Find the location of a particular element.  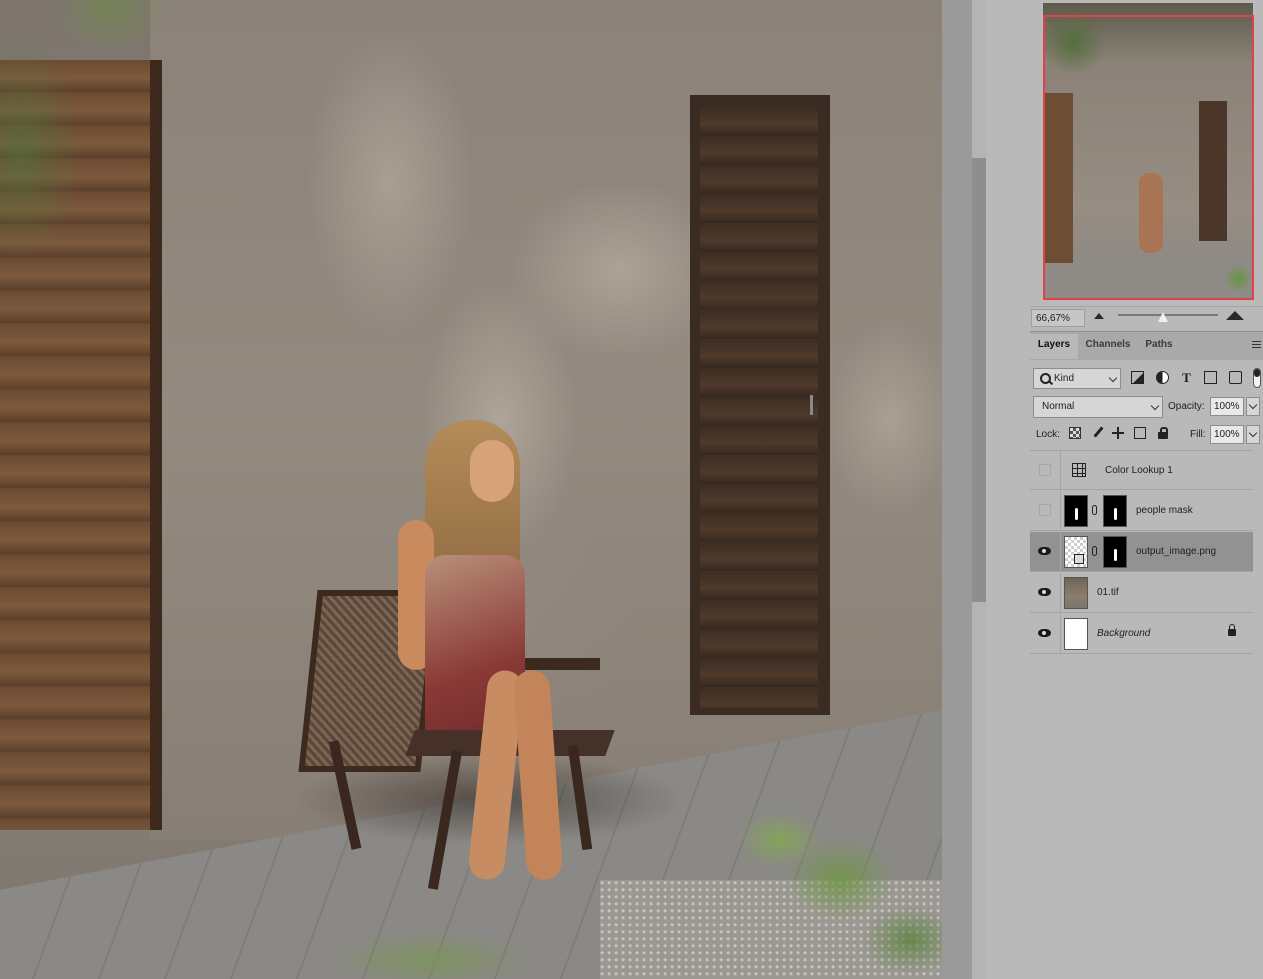

layer-name: 01.tif is located at coordinates (1108, 592).